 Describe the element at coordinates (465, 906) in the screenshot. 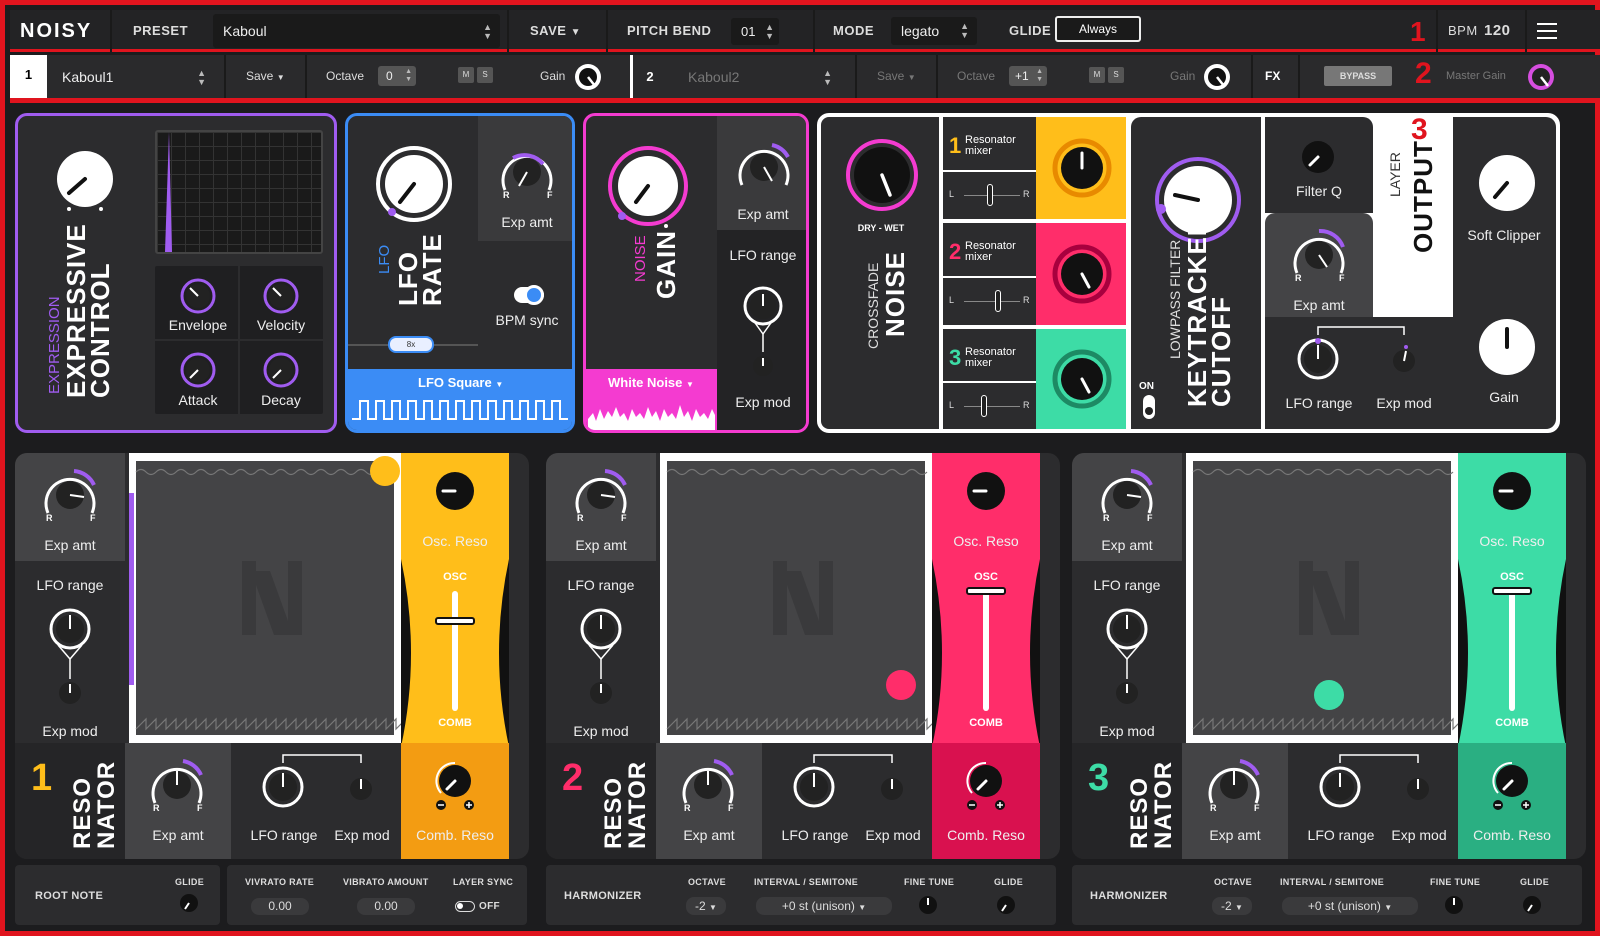

I see `layer-sync-toggle` at that location.